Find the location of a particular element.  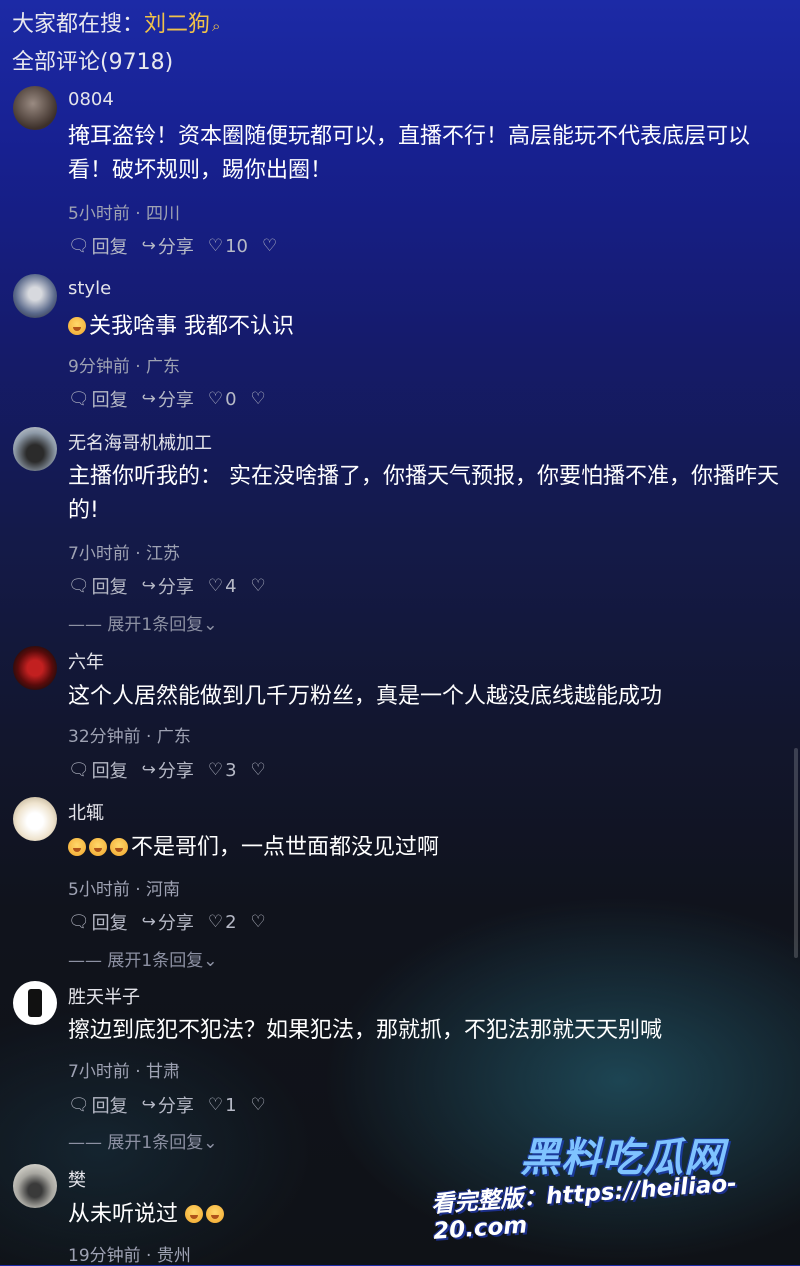

comment-meta: 19分钟前 · 贵州 is located at coordinates (129, 1256).